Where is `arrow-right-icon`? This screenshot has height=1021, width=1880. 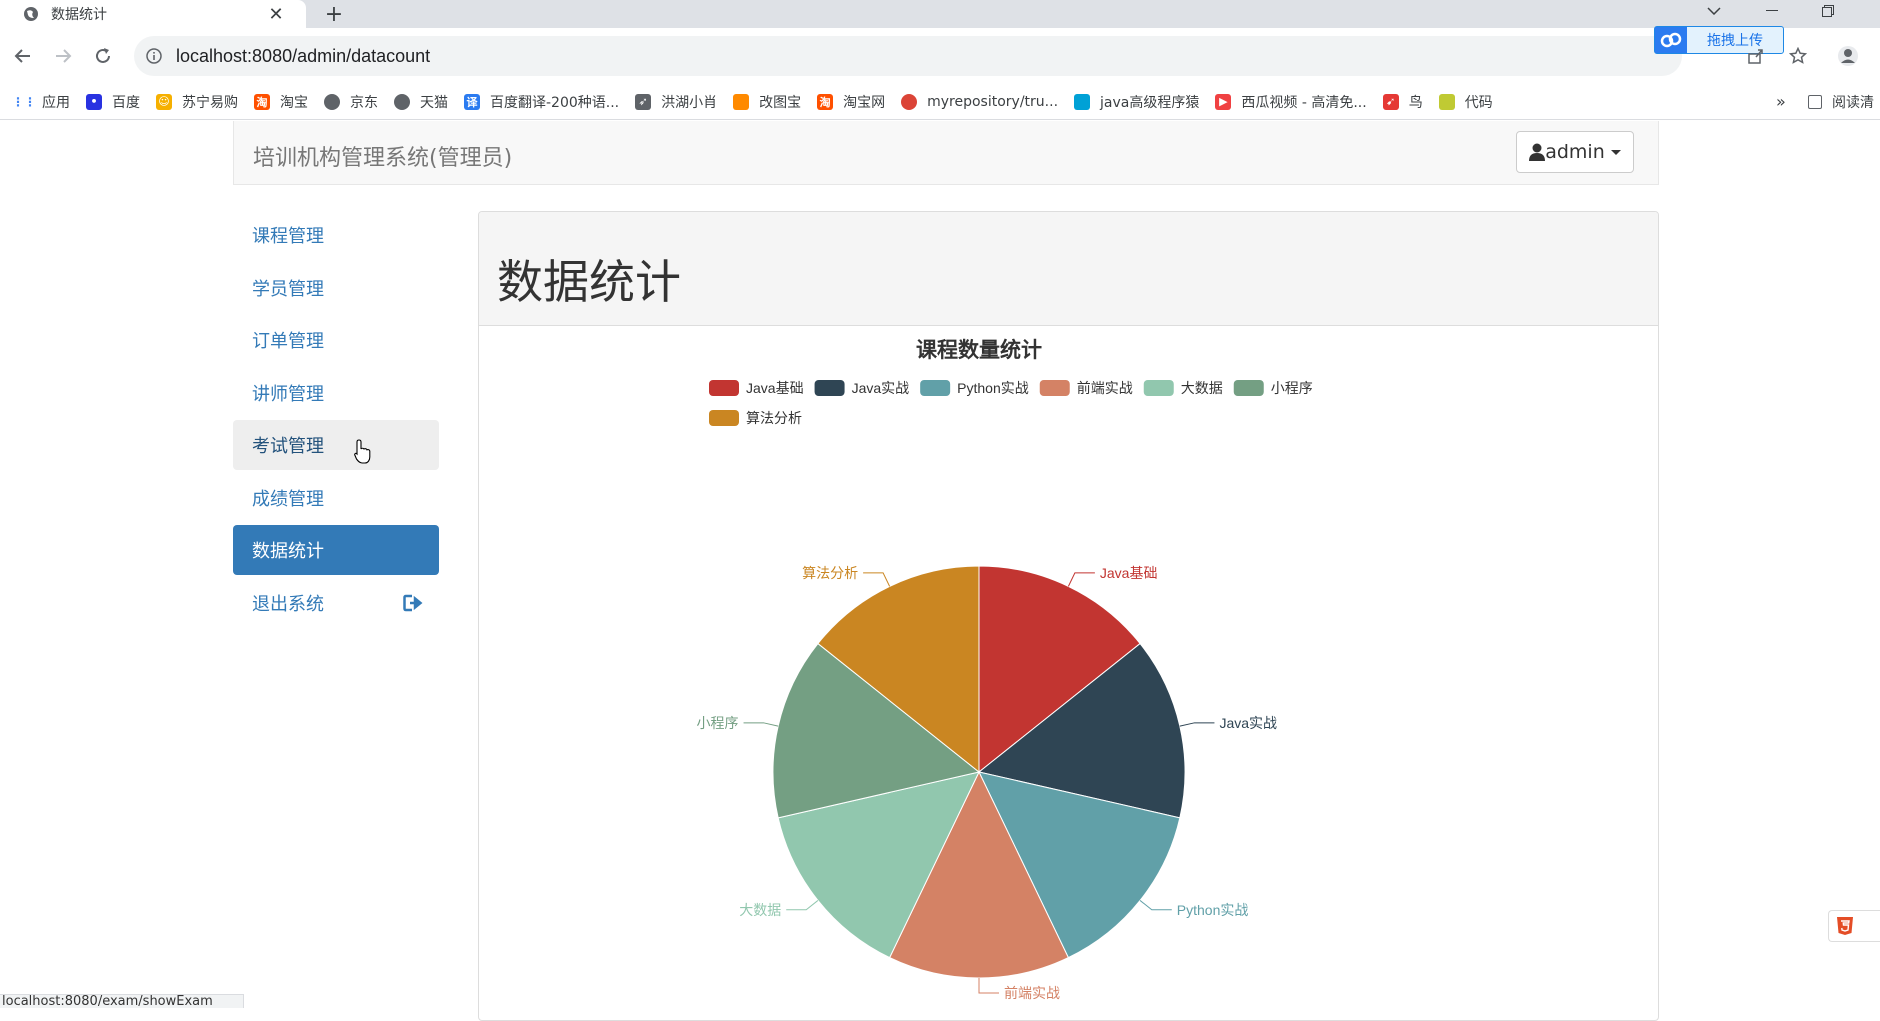
arrow-right-icon is located at coordinates (64, 56).